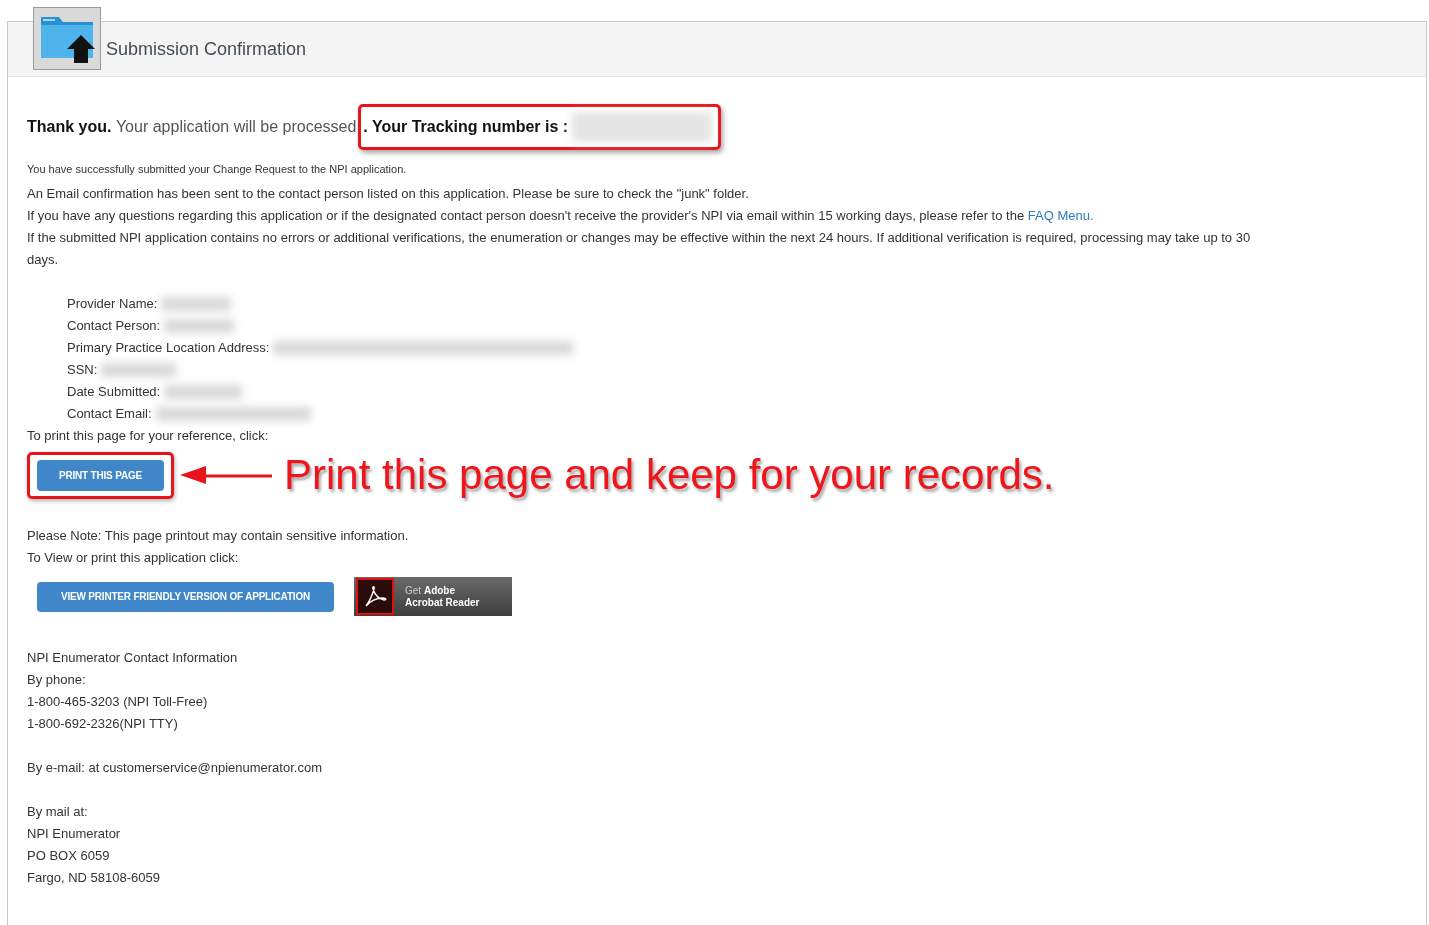 Image resolution: width=1429 pixels, height=925 pixels. What do you see at coordinates (375, 596) in the screenshot?
I see `acrobat-icon` at bounding box center [375, 596].